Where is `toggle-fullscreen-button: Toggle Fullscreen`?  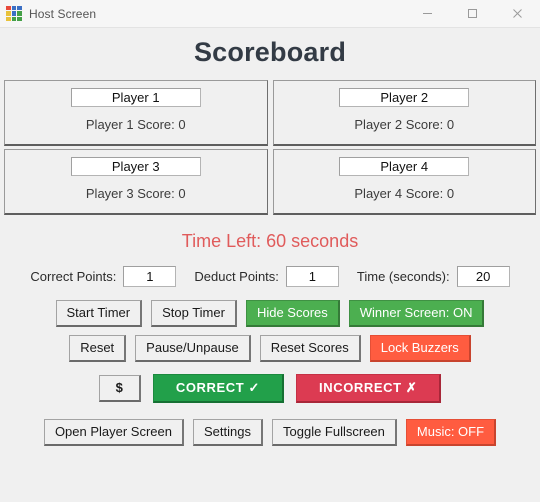 toggle-fullscreen-button: Toggle Fullscreen is located at coordinates (334, 432).